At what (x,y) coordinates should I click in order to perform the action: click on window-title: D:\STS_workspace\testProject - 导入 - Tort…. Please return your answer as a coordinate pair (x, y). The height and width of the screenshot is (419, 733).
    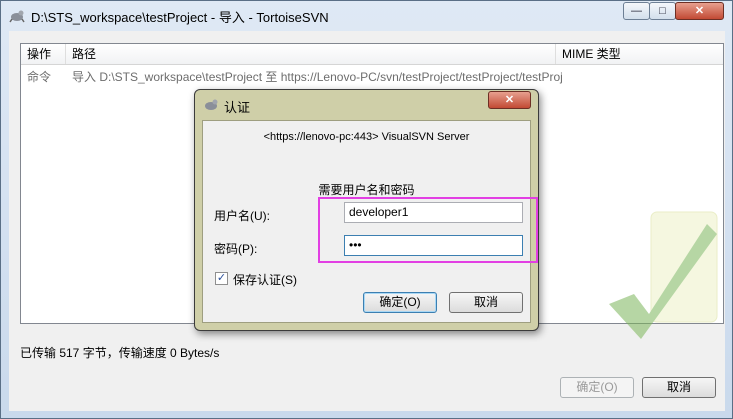
    Looking at the image, I should click on (180, 17).